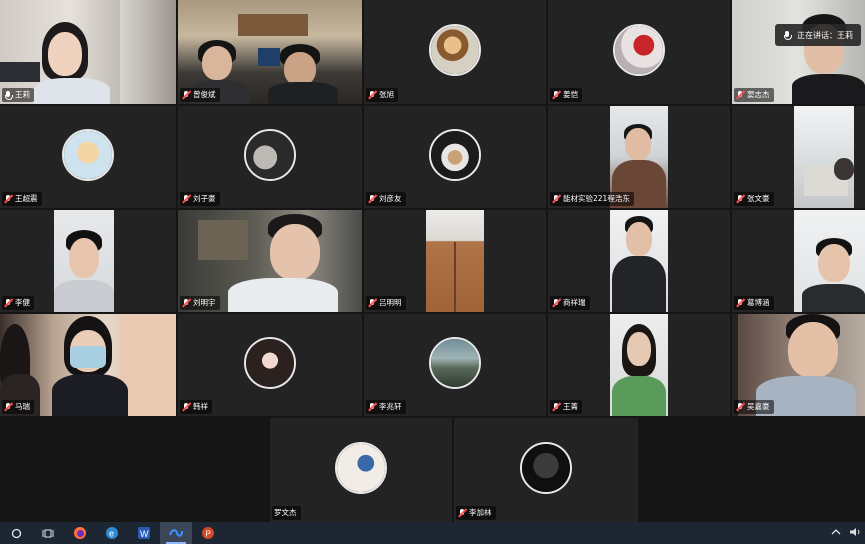 The height and width of the screenshot is (544, 865). I want to click on participant-tile-shangxiangrui: 商祥瑞, so click(639, 261).